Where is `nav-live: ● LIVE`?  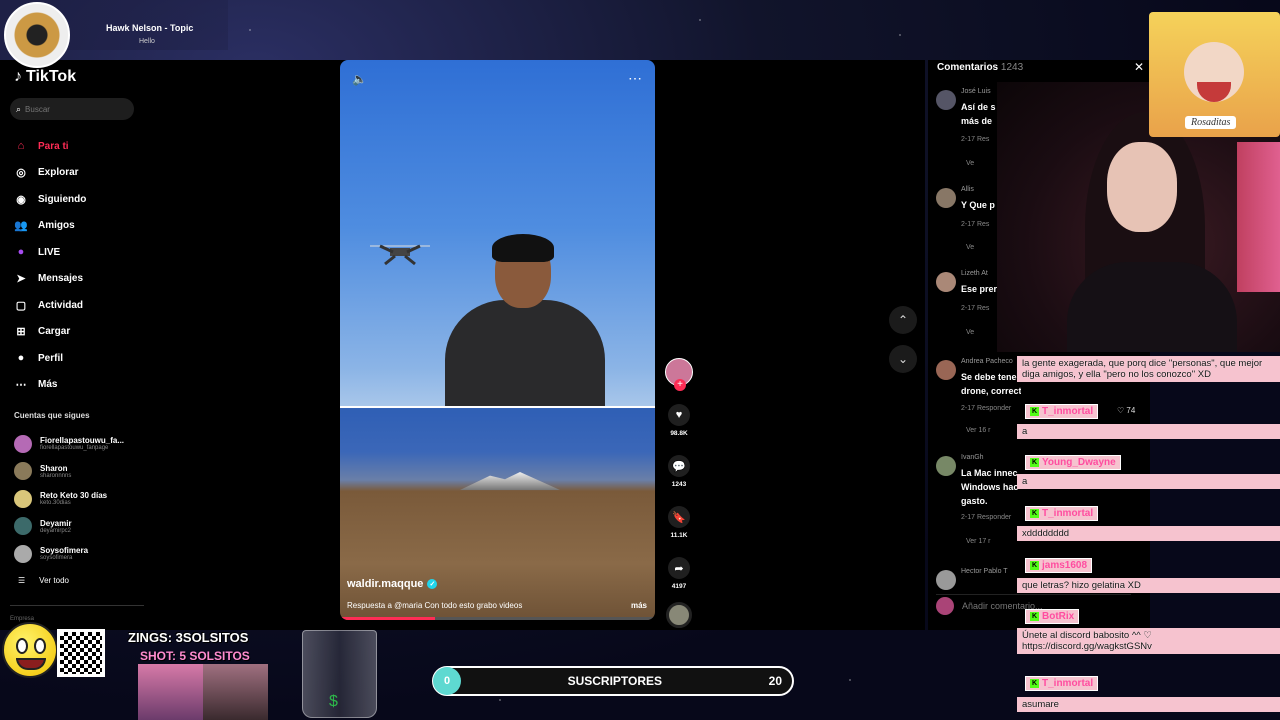 nav-live: ● LIVE is located at coordinates (50, 252).